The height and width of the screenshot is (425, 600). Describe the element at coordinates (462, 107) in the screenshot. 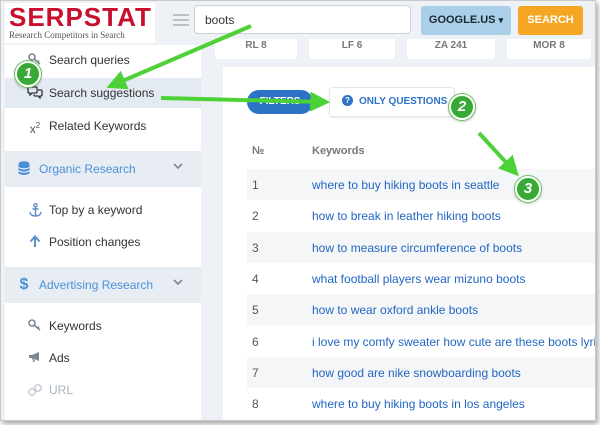

I see `step-badge-2: 2` at that location.